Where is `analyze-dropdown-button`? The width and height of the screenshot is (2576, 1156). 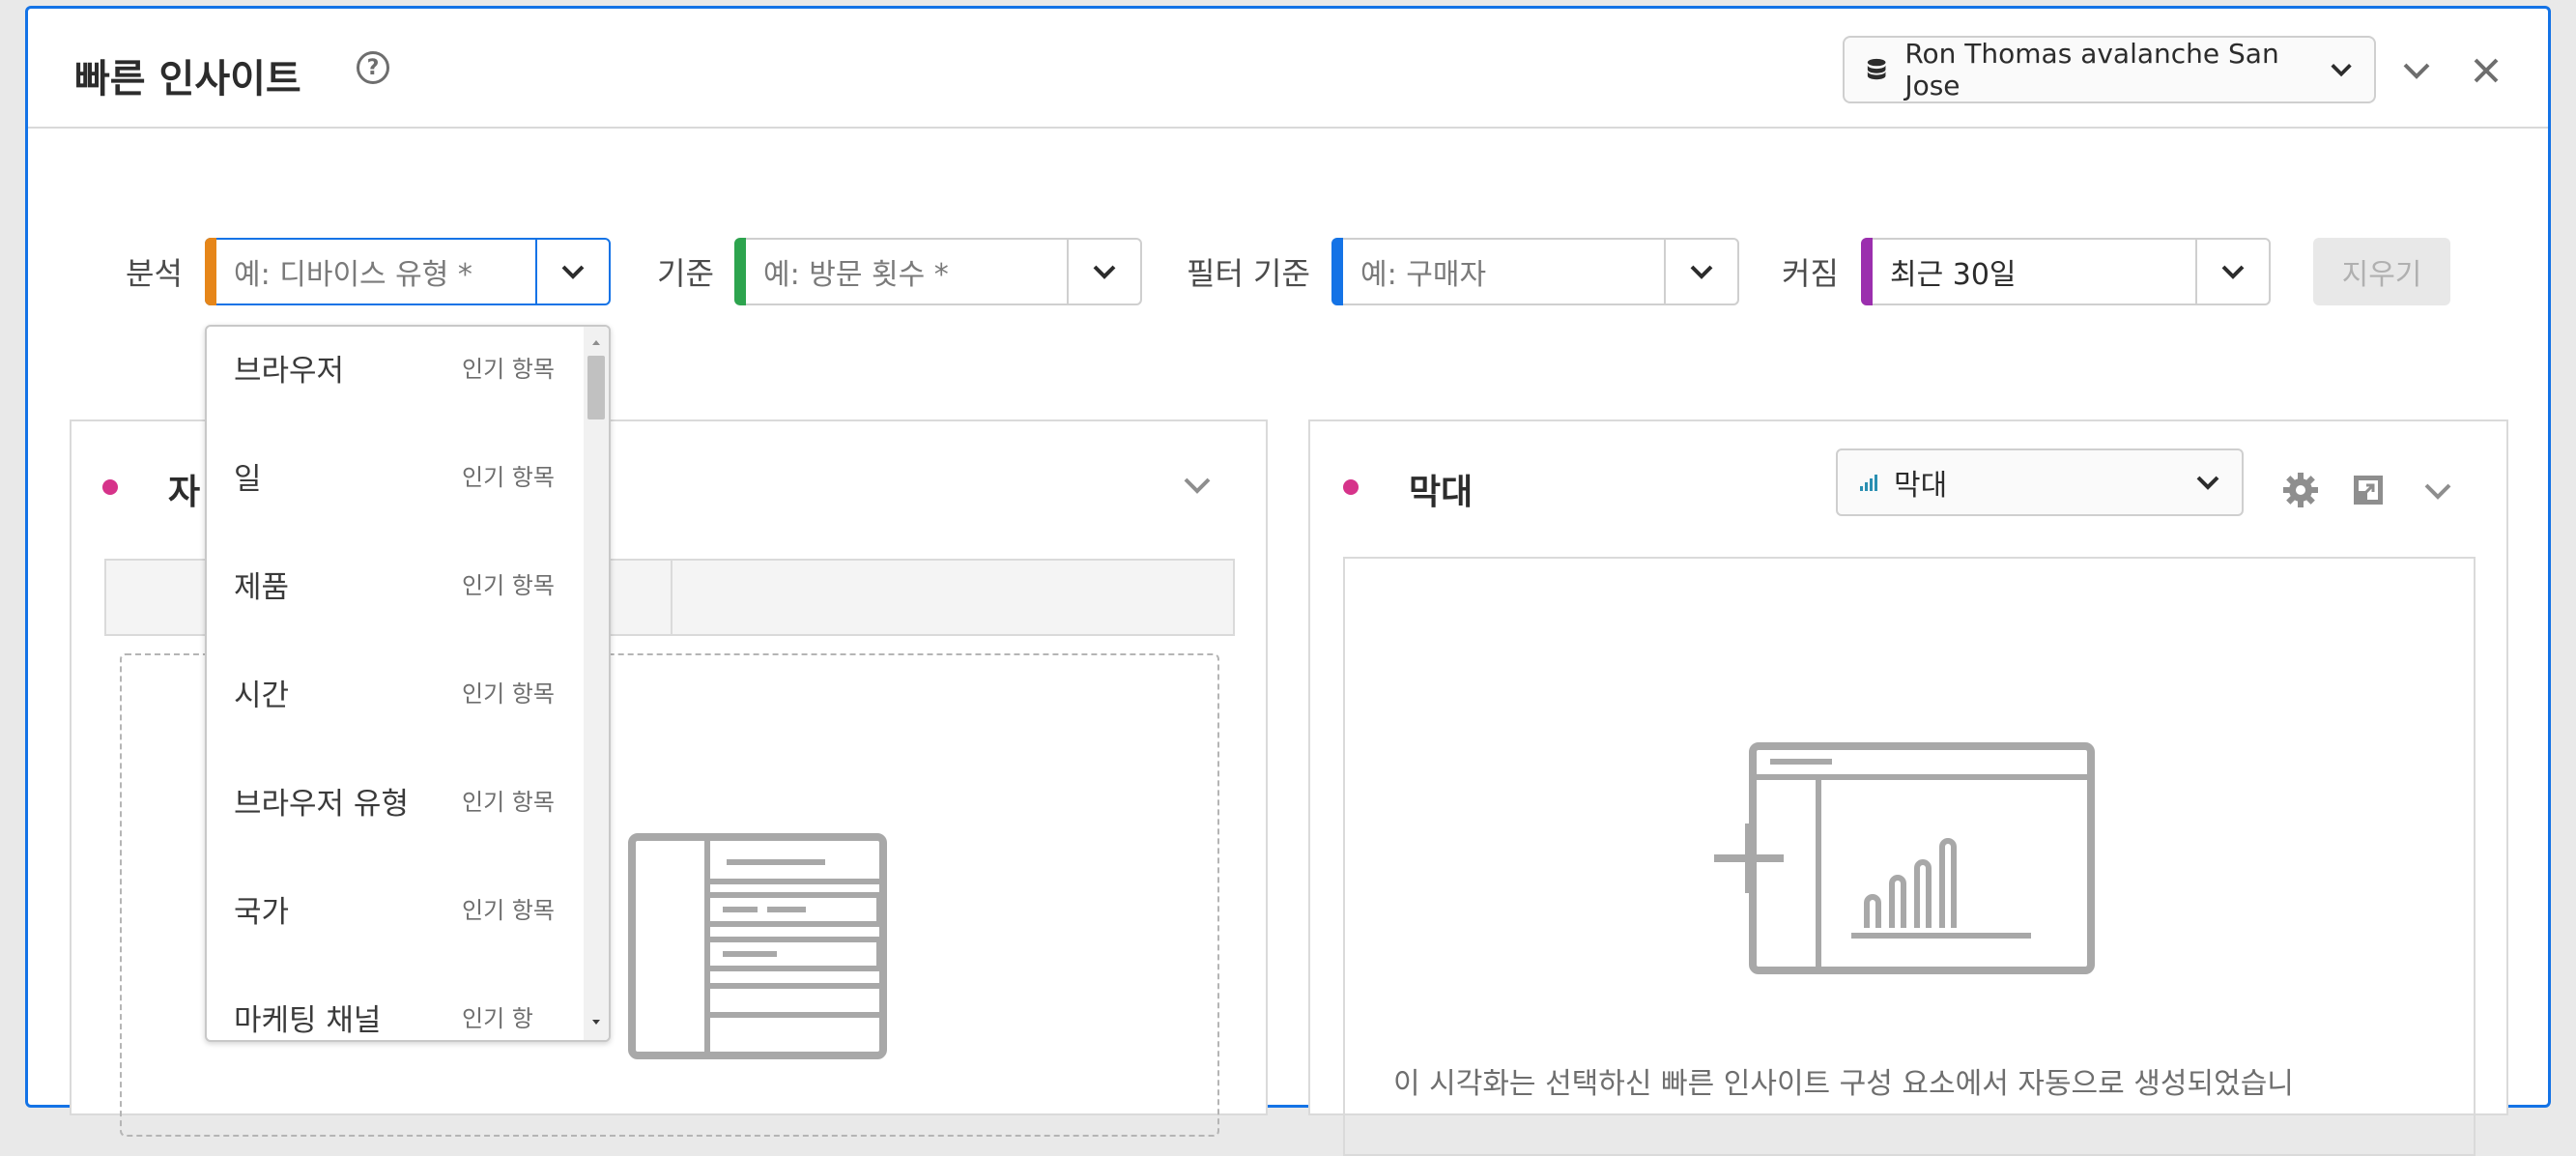
analyze-dropdown-button is located at coordinates (572, 272).